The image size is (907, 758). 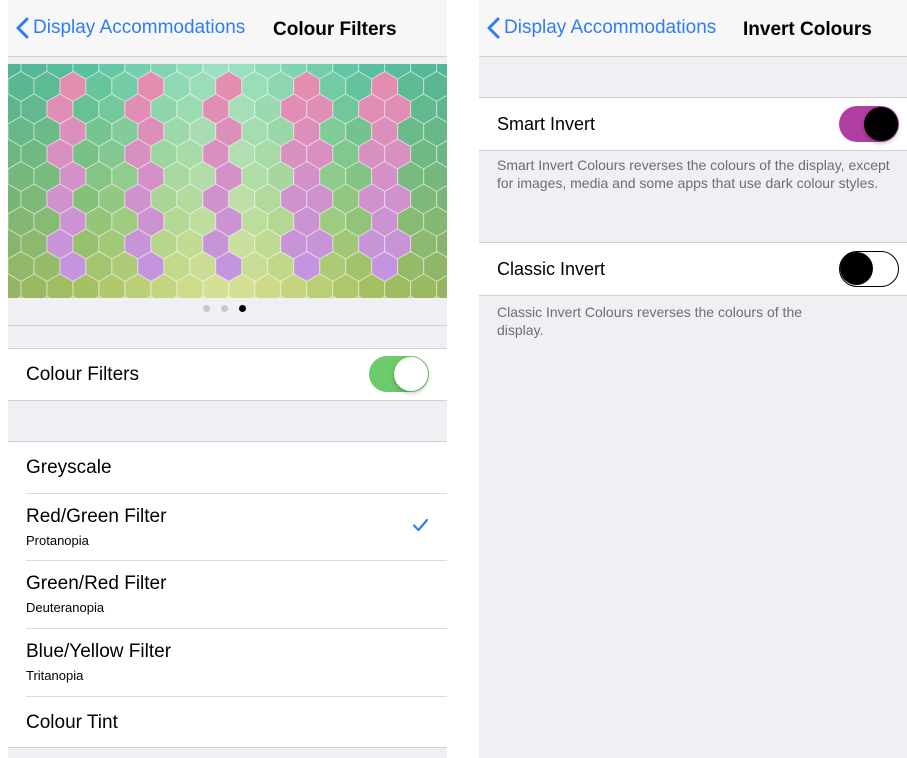 I want to click on page-dot-current, so click(x=242, y=308).